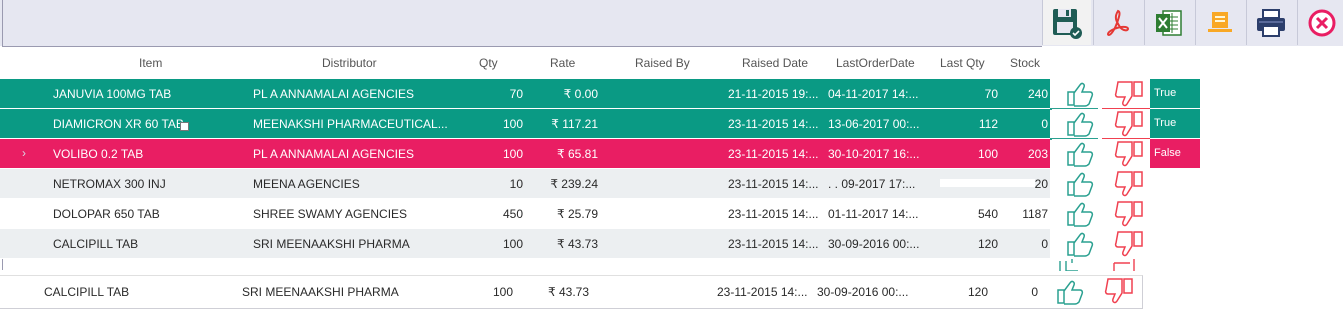 This screenshot has height=309, width=1343. What do you see at coordinates (1037, 154) in the screenshot?
I see `cell-stock: 203` at bounding box center [1037, 154].